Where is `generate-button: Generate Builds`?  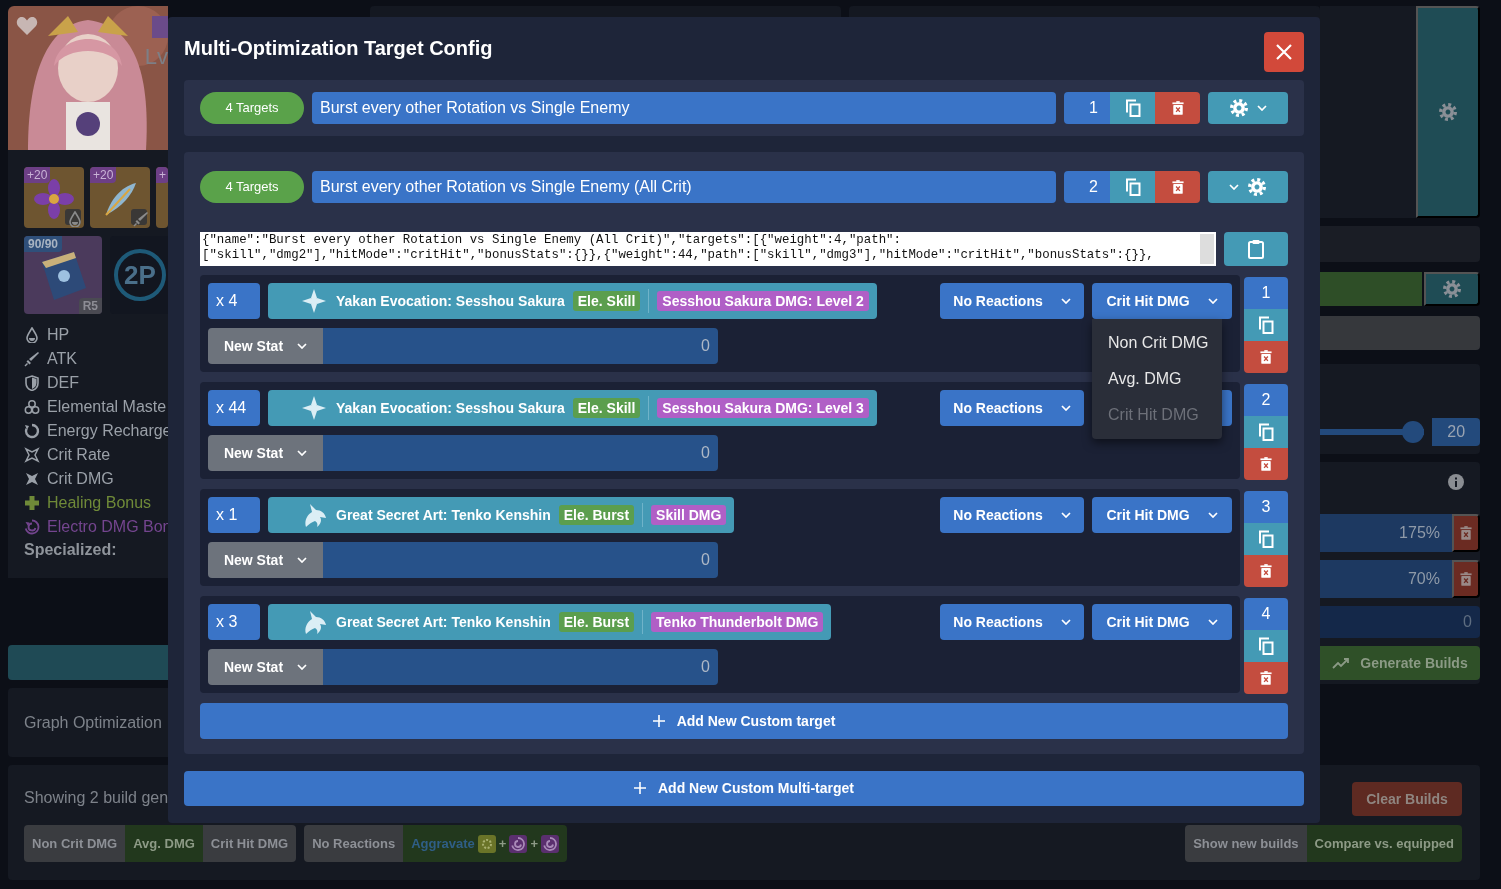
generate-button: Generate Builds is located at coordinates (1400, 663).